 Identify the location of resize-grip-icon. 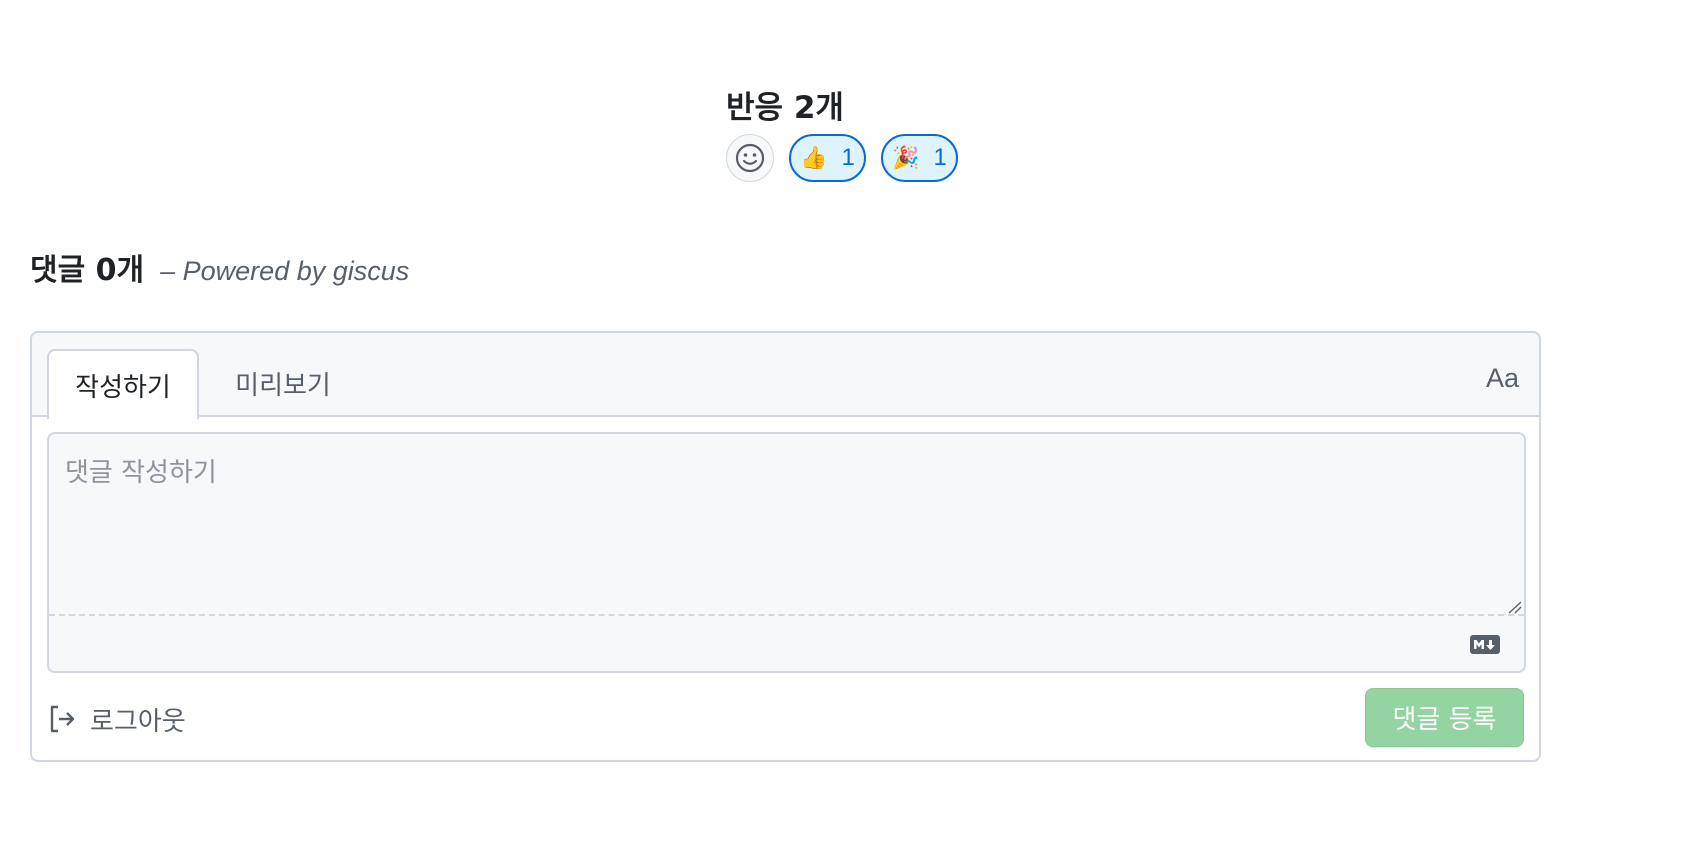
(1514, 607).